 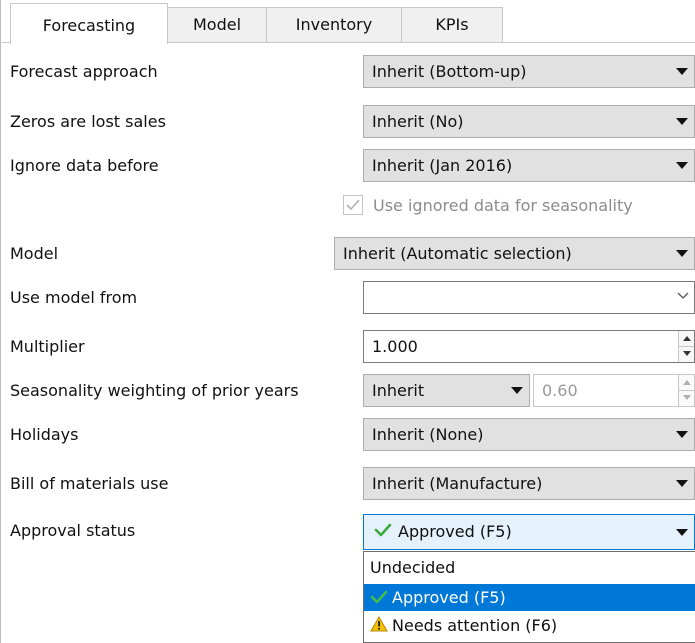 What do you see at coordinates (347, 347) in the screenshot?
I see `row-multiplier: Multiplier 1.000` at bounding box center [347, 347].